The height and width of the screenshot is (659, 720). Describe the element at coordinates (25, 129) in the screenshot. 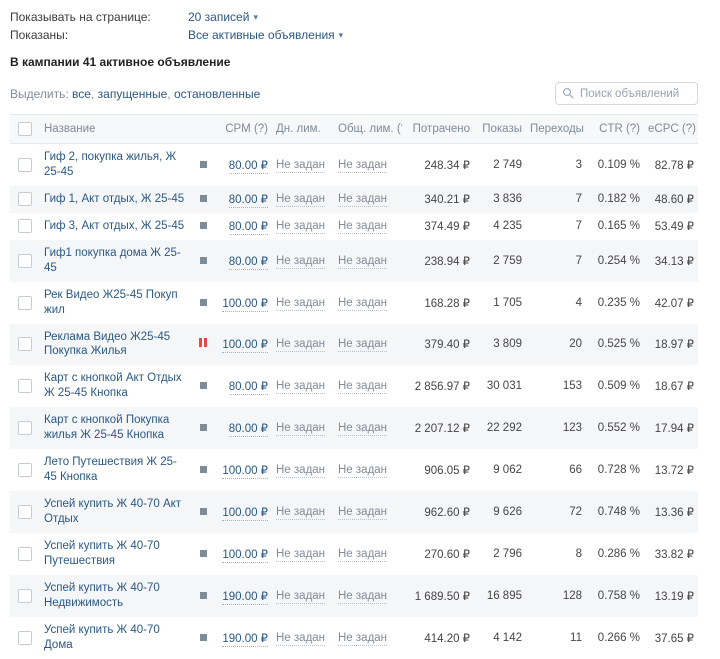

I see `select-all-checkbox` at that location.